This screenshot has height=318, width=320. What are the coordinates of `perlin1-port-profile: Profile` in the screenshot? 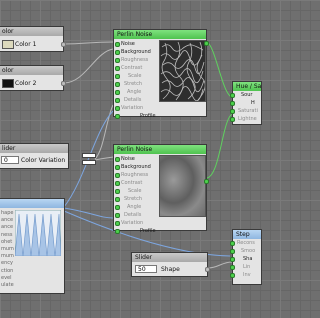 It's located at (136, 116).